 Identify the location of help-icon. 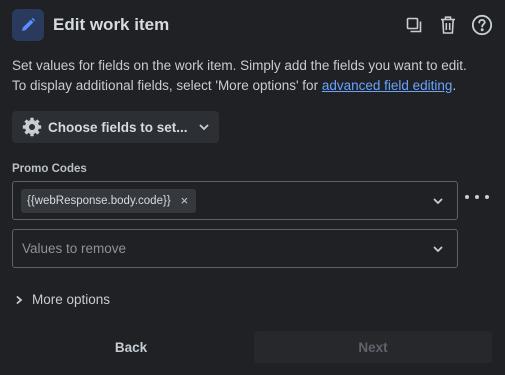
(482, 25).